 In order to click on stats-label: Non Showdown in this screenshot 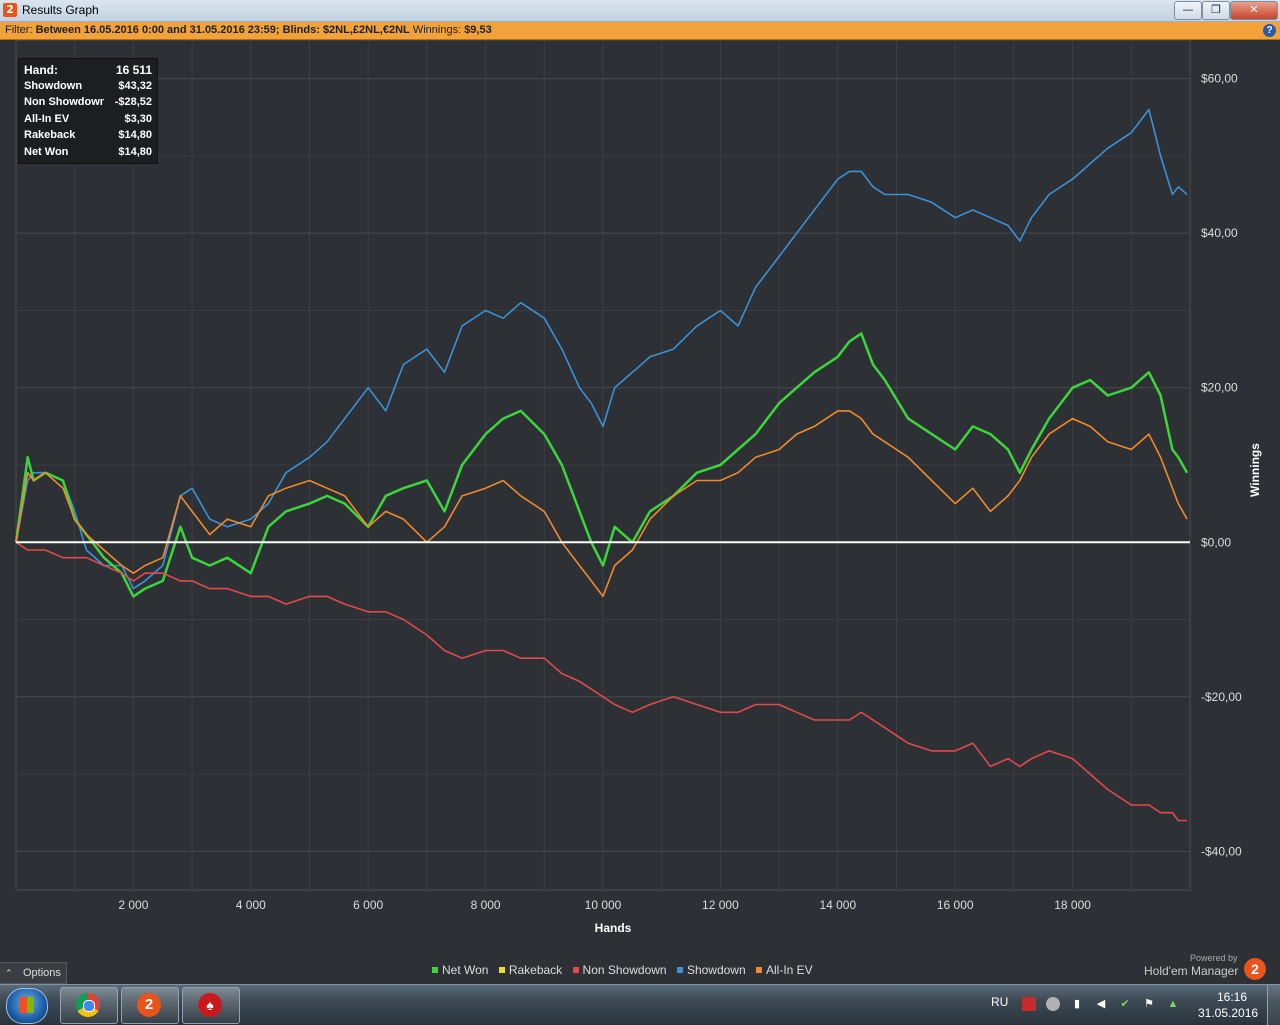, I will do `click(64, 102)`.